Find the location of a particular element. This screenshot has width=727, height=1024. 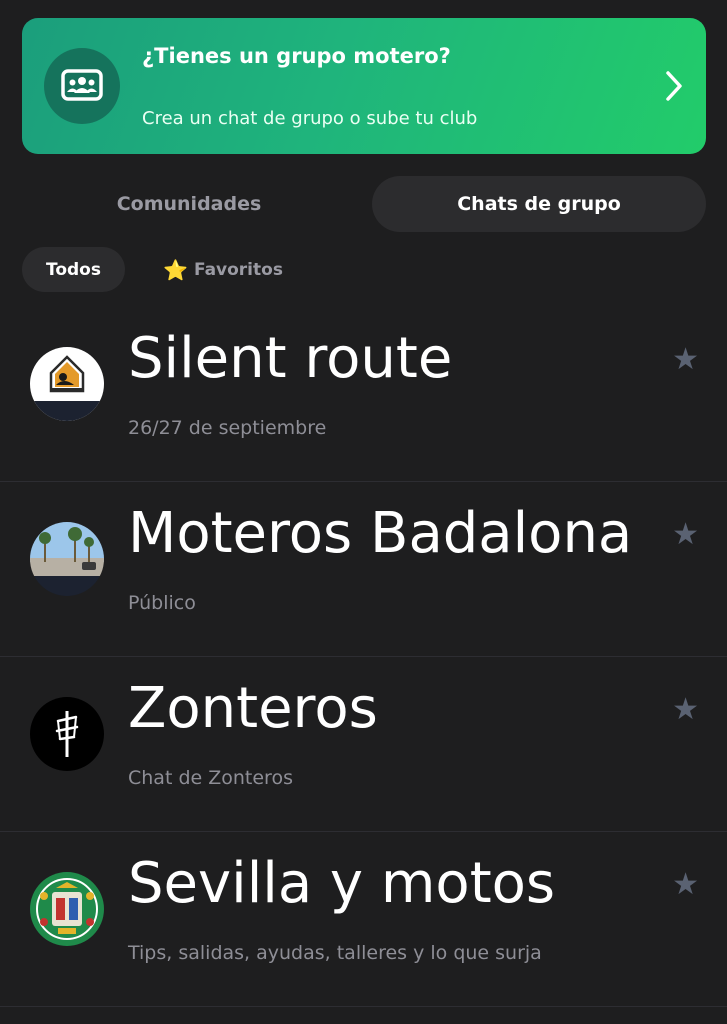

filter-all: Todos is located at coordinates (73, 269).